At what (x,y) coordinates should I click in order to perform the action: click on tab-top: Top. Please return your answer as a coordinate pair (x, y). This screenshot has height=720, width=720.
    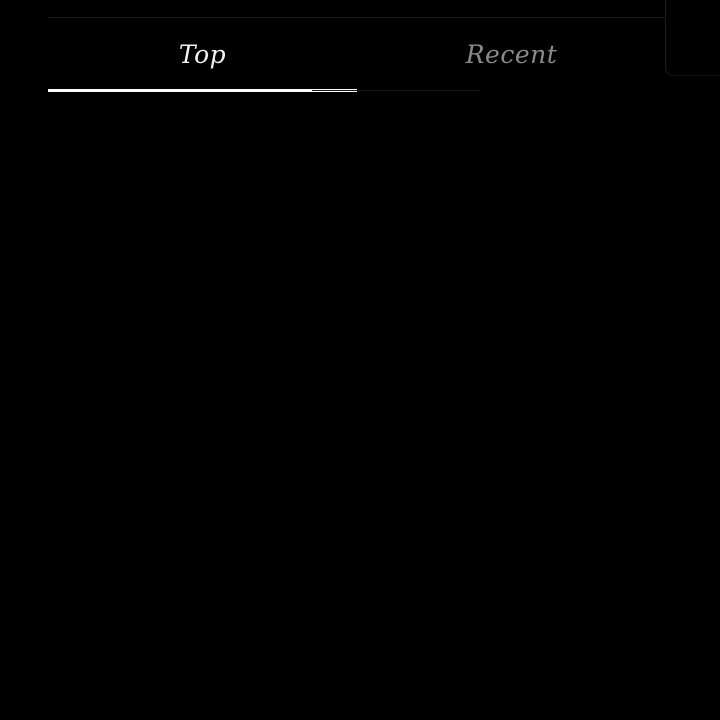
    Looking at the image, I should click on (202, 55).